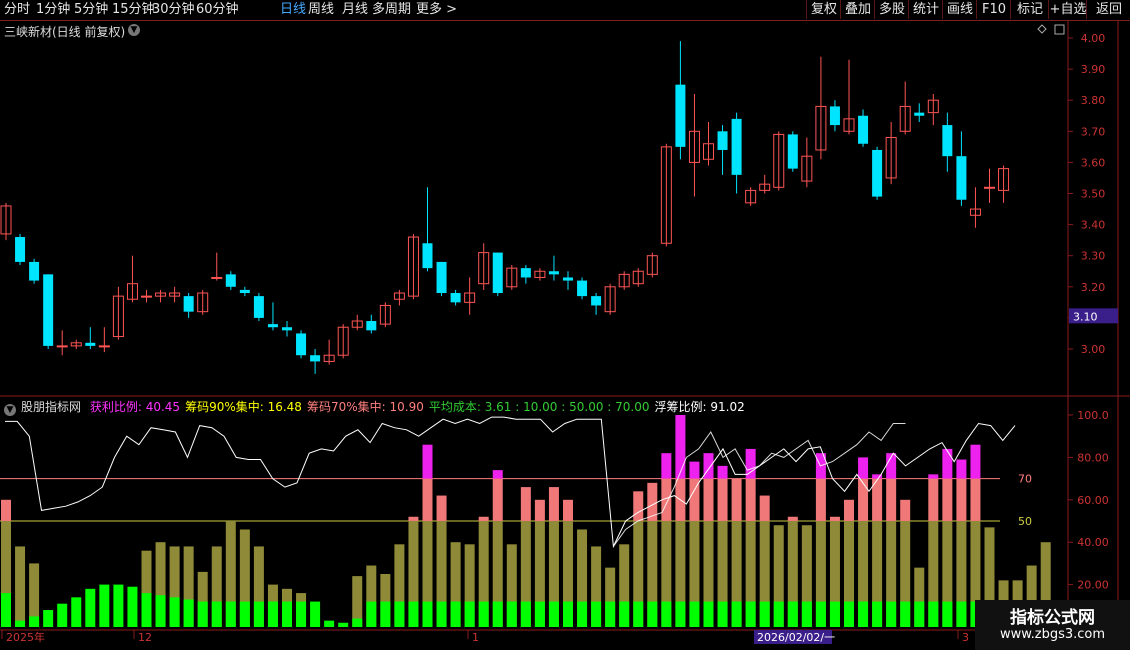 The image size is (1130, 650). I want to click on indicator-readout-0: 获利比例: 40.45, so click(135, 407).